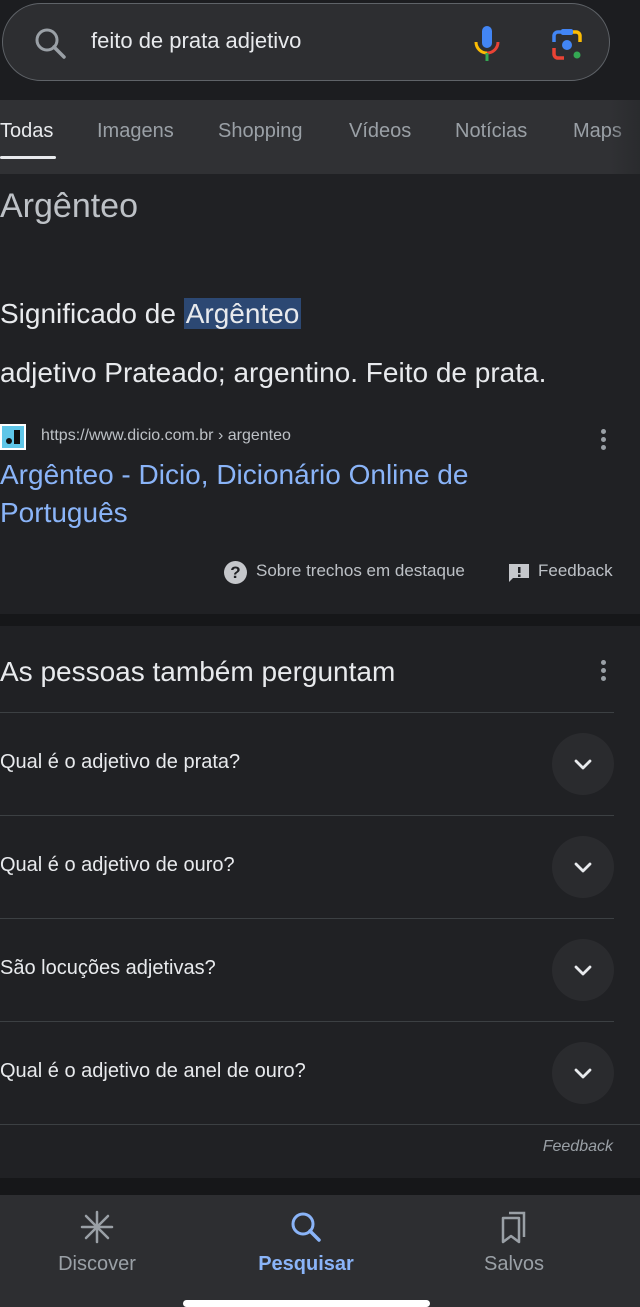 The height and width of the screenshot is (1307, 640). What do you see at coordinates (135, 131) in the screenshot?
I see `tab-imagens: Imagens` at bounding box center [135, 131].